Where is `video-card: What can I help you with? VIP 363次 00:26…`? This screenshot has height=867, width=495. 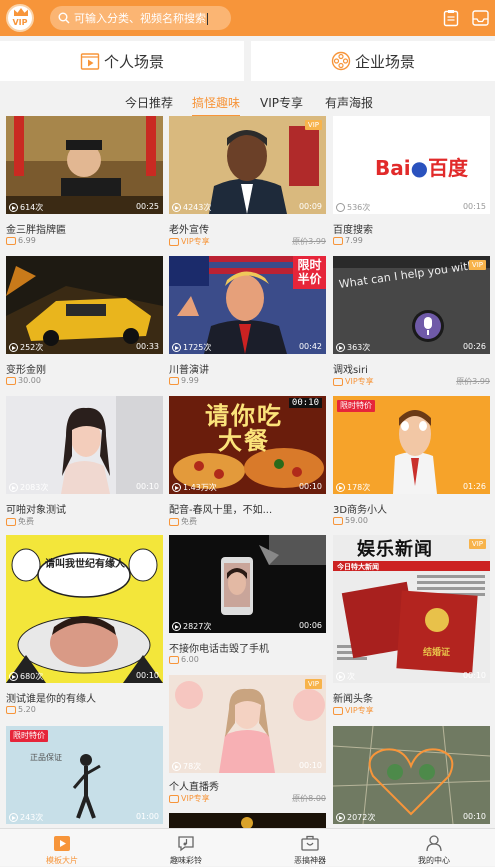
video-card: What can I help you with? VIP 363次 00:26… is located at coordinates (411, 322).